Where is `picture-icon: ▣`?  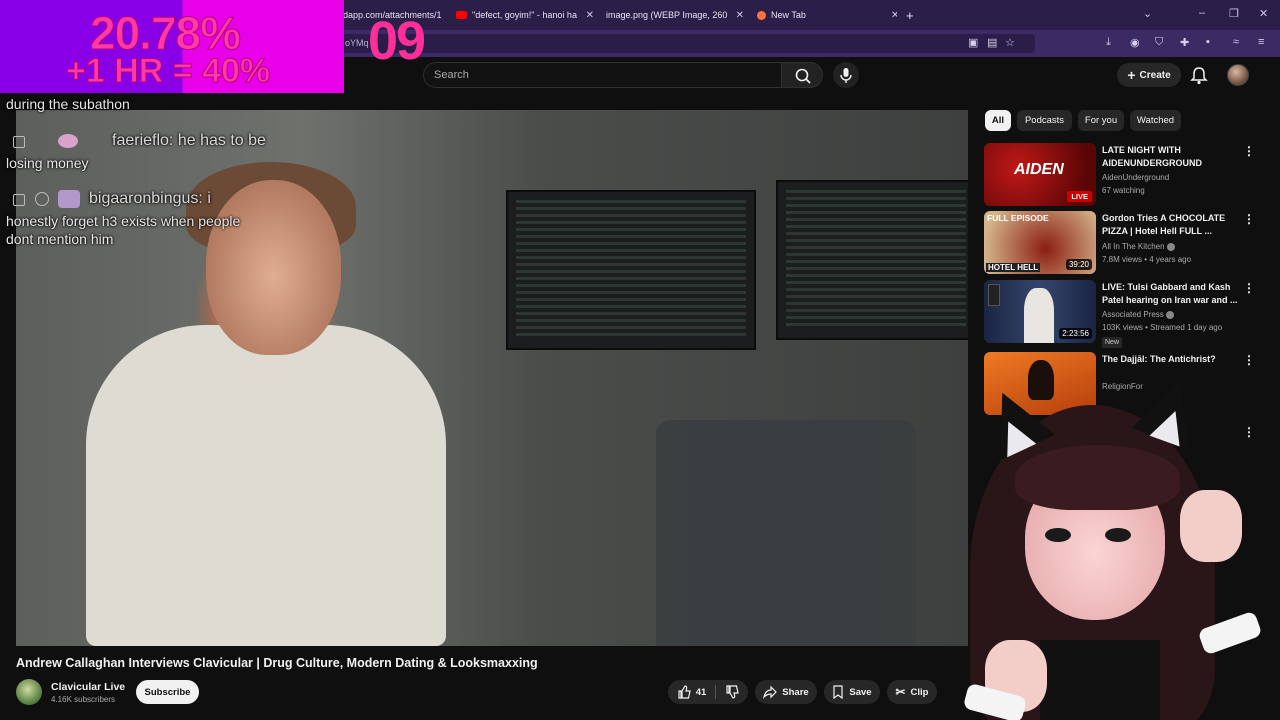 picture-icon: ▣ is located at coordinates (973, 42).